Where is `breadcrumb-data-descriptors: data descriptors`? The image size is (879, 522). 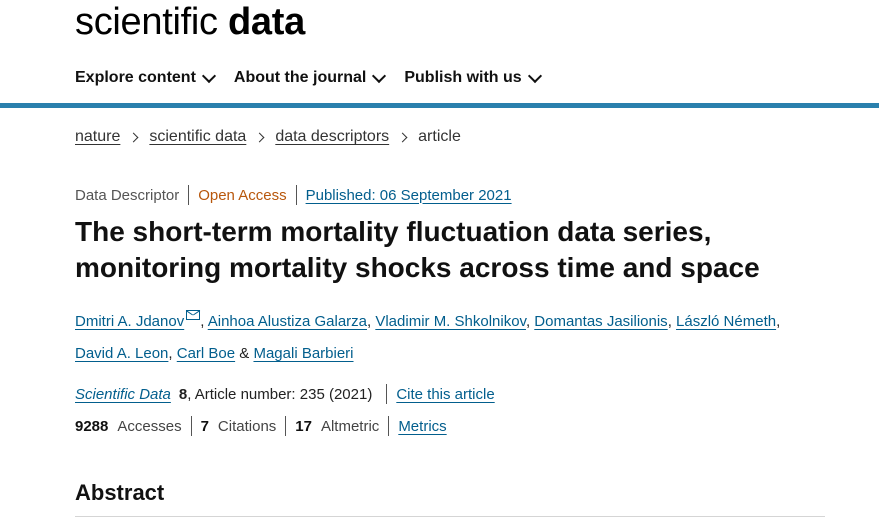
breadcrumb-data-descriptors: data descriptors is located at coordinates (332, 137).